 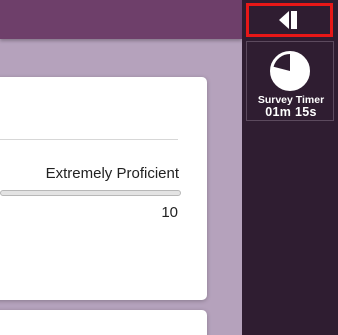 What do you see at coordinates (112, 173) in the screenshot?
I see `scale-max-label: Extremely Proficient` at bounding box center [112, 173].